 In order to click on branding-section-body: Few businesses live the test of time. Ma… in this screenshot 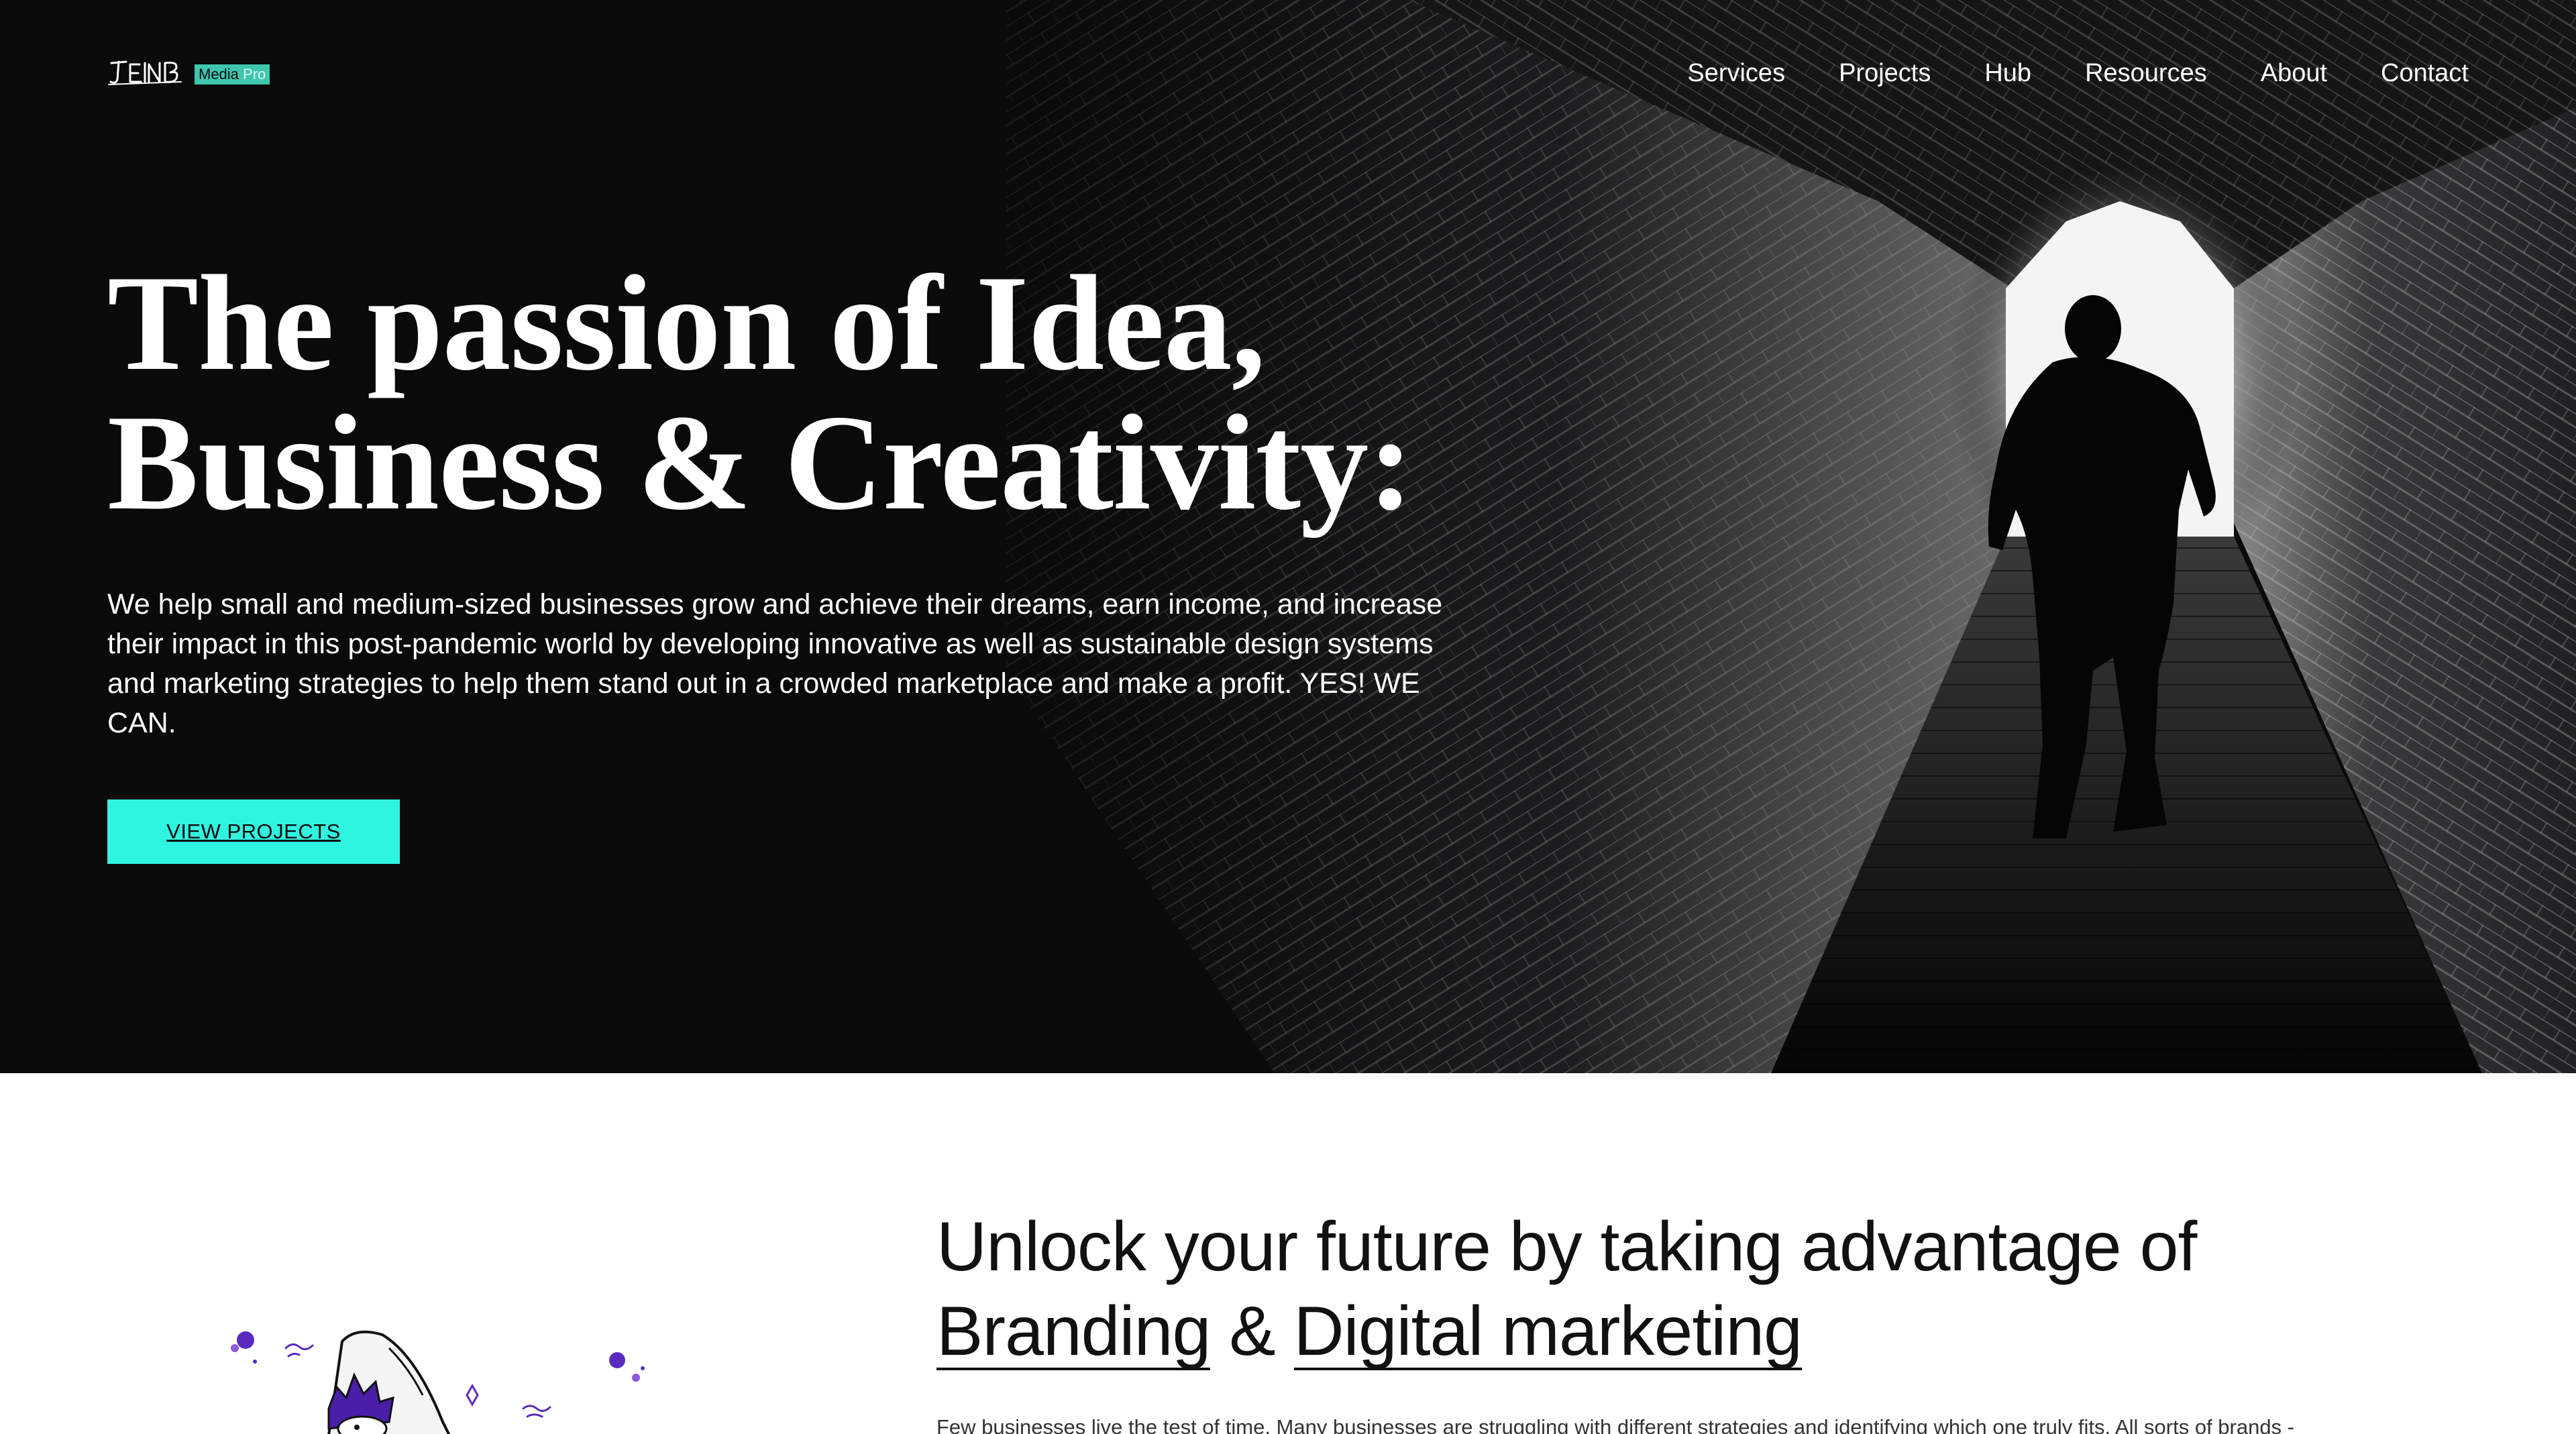, I will do `click(1615, 1424)`.